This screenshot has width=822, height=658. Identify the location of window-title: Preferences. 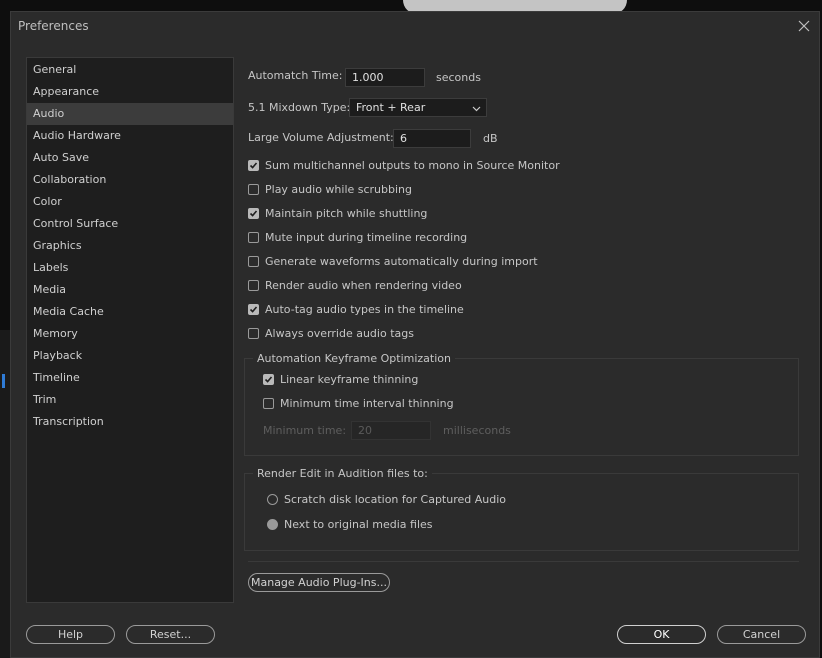
(53, 26).